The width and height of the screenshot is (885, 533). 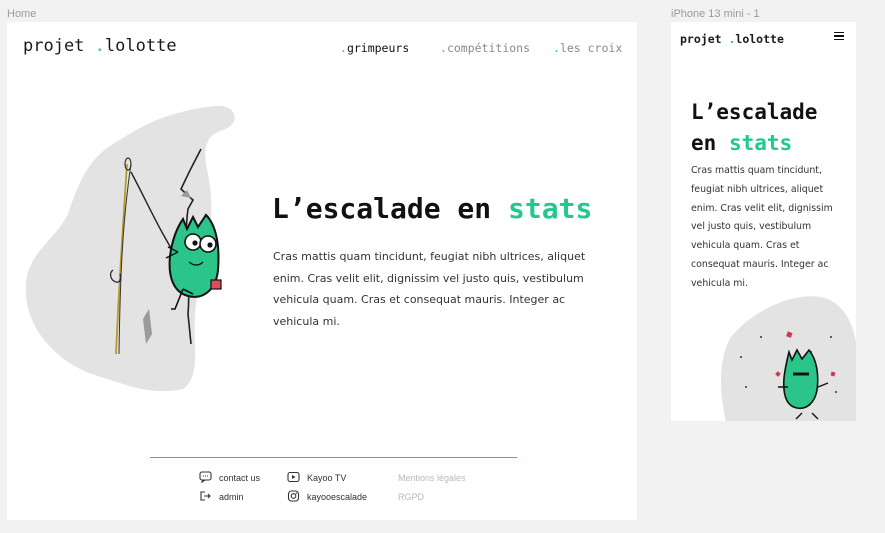 What do you see at coordinates (205, 477) in the screenshot?
I see `chat-bubble-icon` at bounding box center [205, 477].